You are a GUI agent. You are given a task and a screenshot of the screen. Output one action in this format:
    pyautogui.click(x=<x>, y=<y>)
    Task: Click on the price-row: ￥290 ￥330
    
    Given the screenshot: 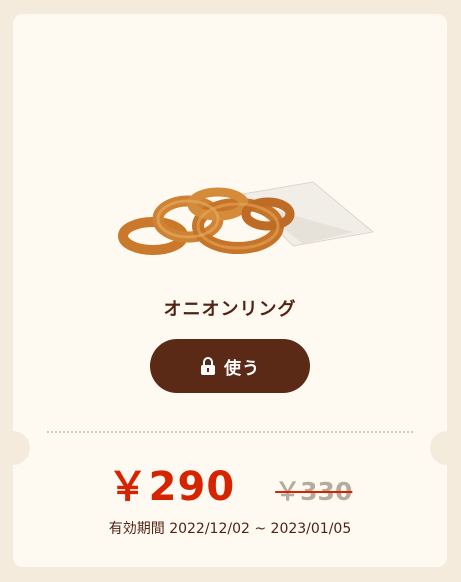 What is the action you would take?
    pyautogui.click(x=230, y=483)
    